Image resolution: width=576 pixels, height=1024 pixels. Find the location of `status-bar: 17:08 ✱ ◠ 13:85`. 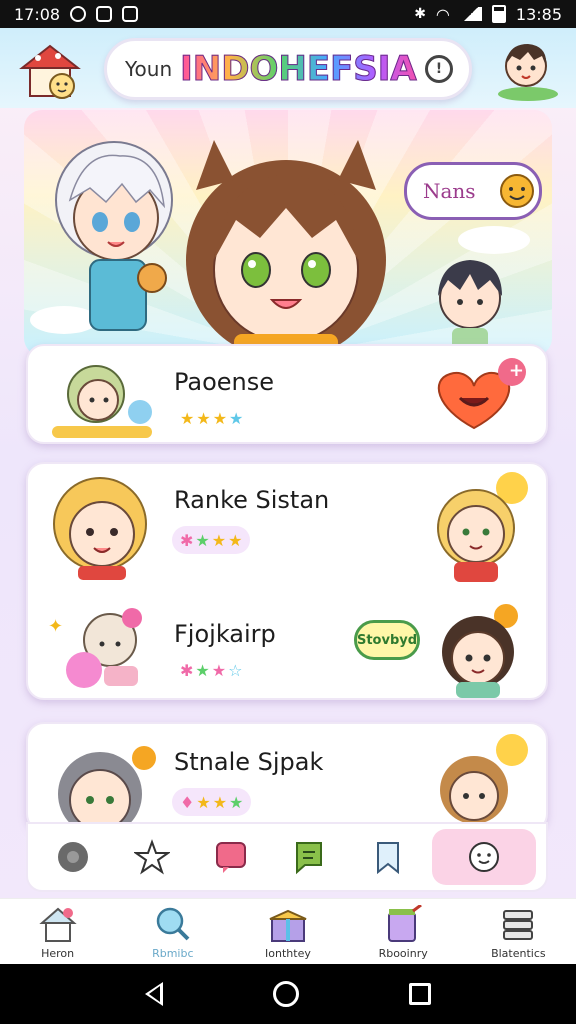

status-bar: 17:08 ✱ ◠ 13:85 is located at coordinates (288, 14).